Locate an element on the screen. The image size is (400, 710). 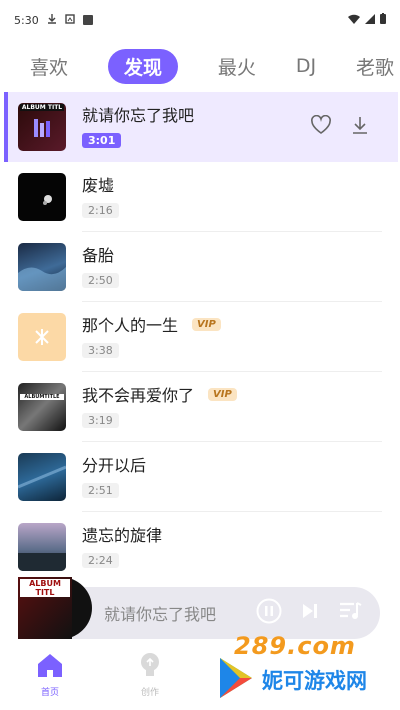
player-album-art: ALBUM TITL is located at coordinates (45, 608).